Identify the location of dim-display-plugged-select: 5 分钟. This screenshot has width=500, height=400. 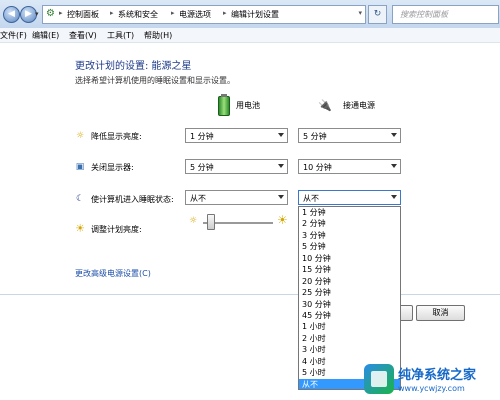
(349, 135).